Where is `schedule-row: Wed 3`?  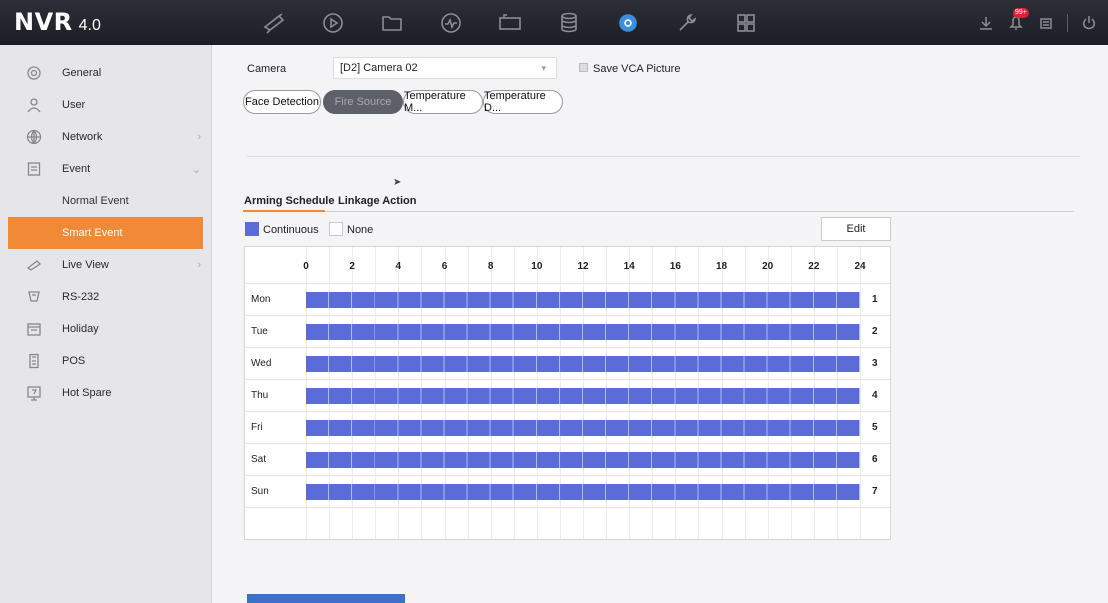
schedule-row: Wed 3 is located at coordinates (567, 363).